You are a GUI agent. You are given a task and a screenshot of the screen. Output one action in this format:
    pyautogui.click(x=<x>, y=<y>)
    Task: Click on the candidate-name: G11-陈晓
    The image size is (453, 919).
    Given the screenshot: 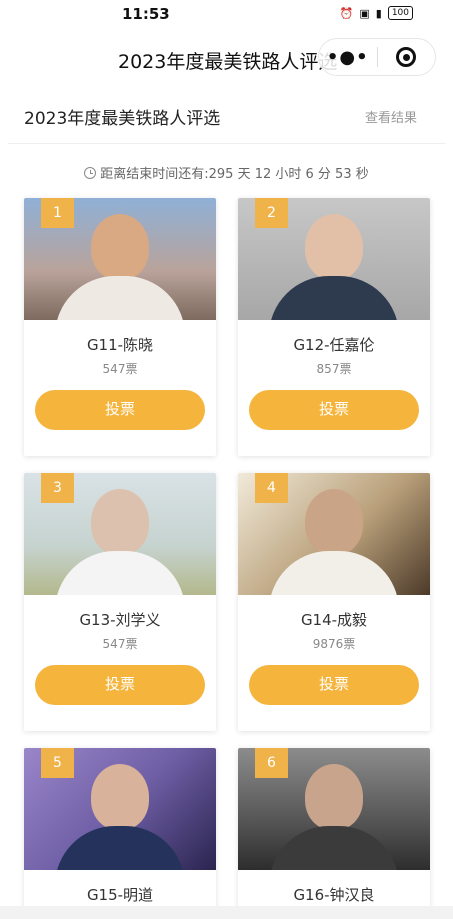 What is the action you would take?
    pyautogui.click(x=120, y=345)
    